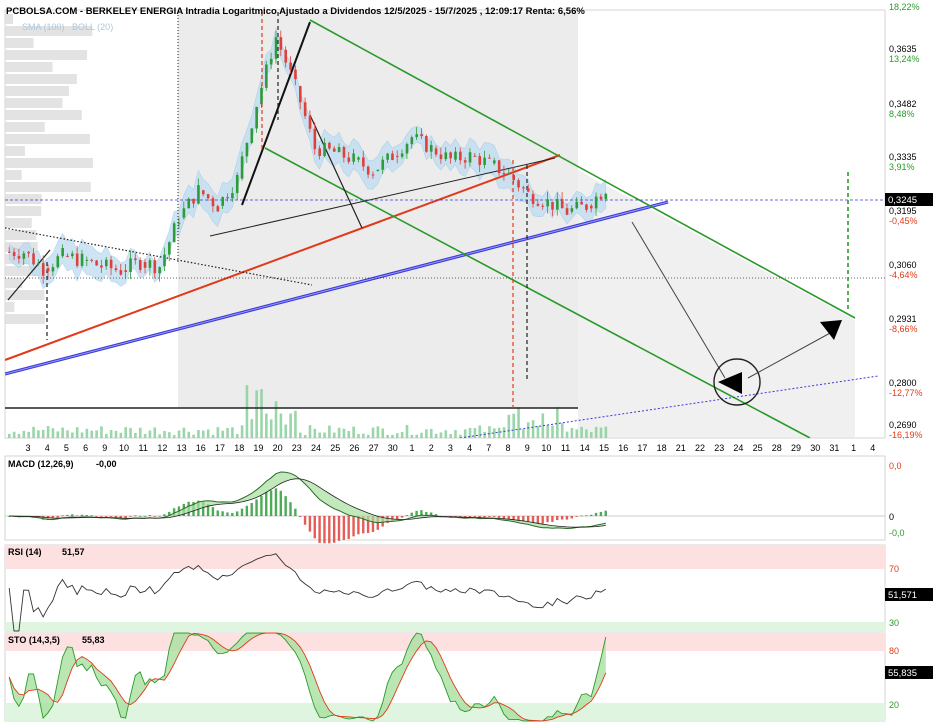 This screenshot has height=726, width=935. What do you see at coordinates (354, 448) in the screenshot?
I see `x-axis-tick-label: 26` at bounding box center [354, 448].